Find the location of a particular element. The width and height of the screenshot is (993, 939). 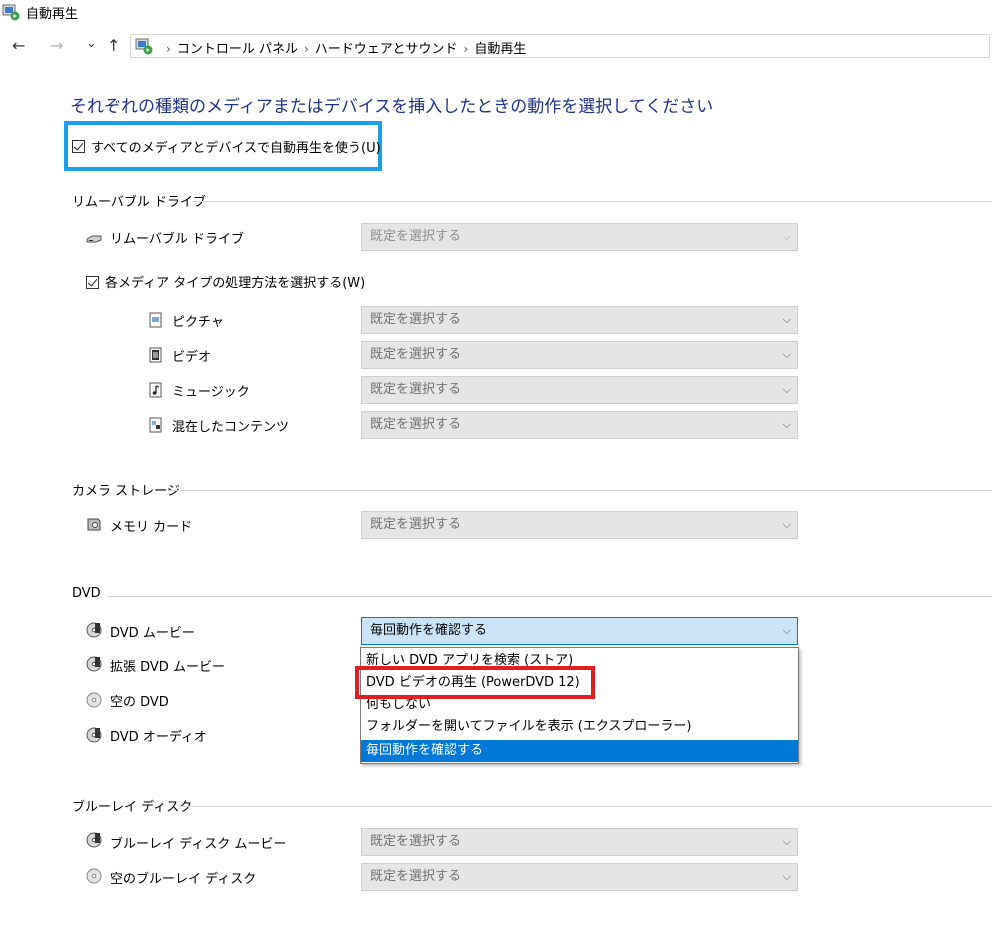

section-camera: カメラ ストレージ is located at coordinates (126, 491).